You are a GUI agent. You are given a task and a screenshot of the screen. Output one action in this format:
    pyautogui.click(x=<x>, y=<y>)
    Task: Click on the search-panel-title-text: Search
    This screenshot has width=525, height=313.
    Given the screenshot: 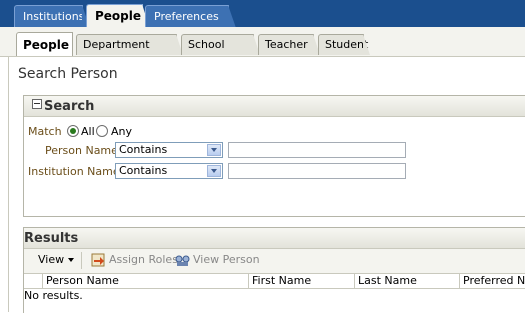 What is the action you would take?
    pyautogui.click(x=69, y=106)
    